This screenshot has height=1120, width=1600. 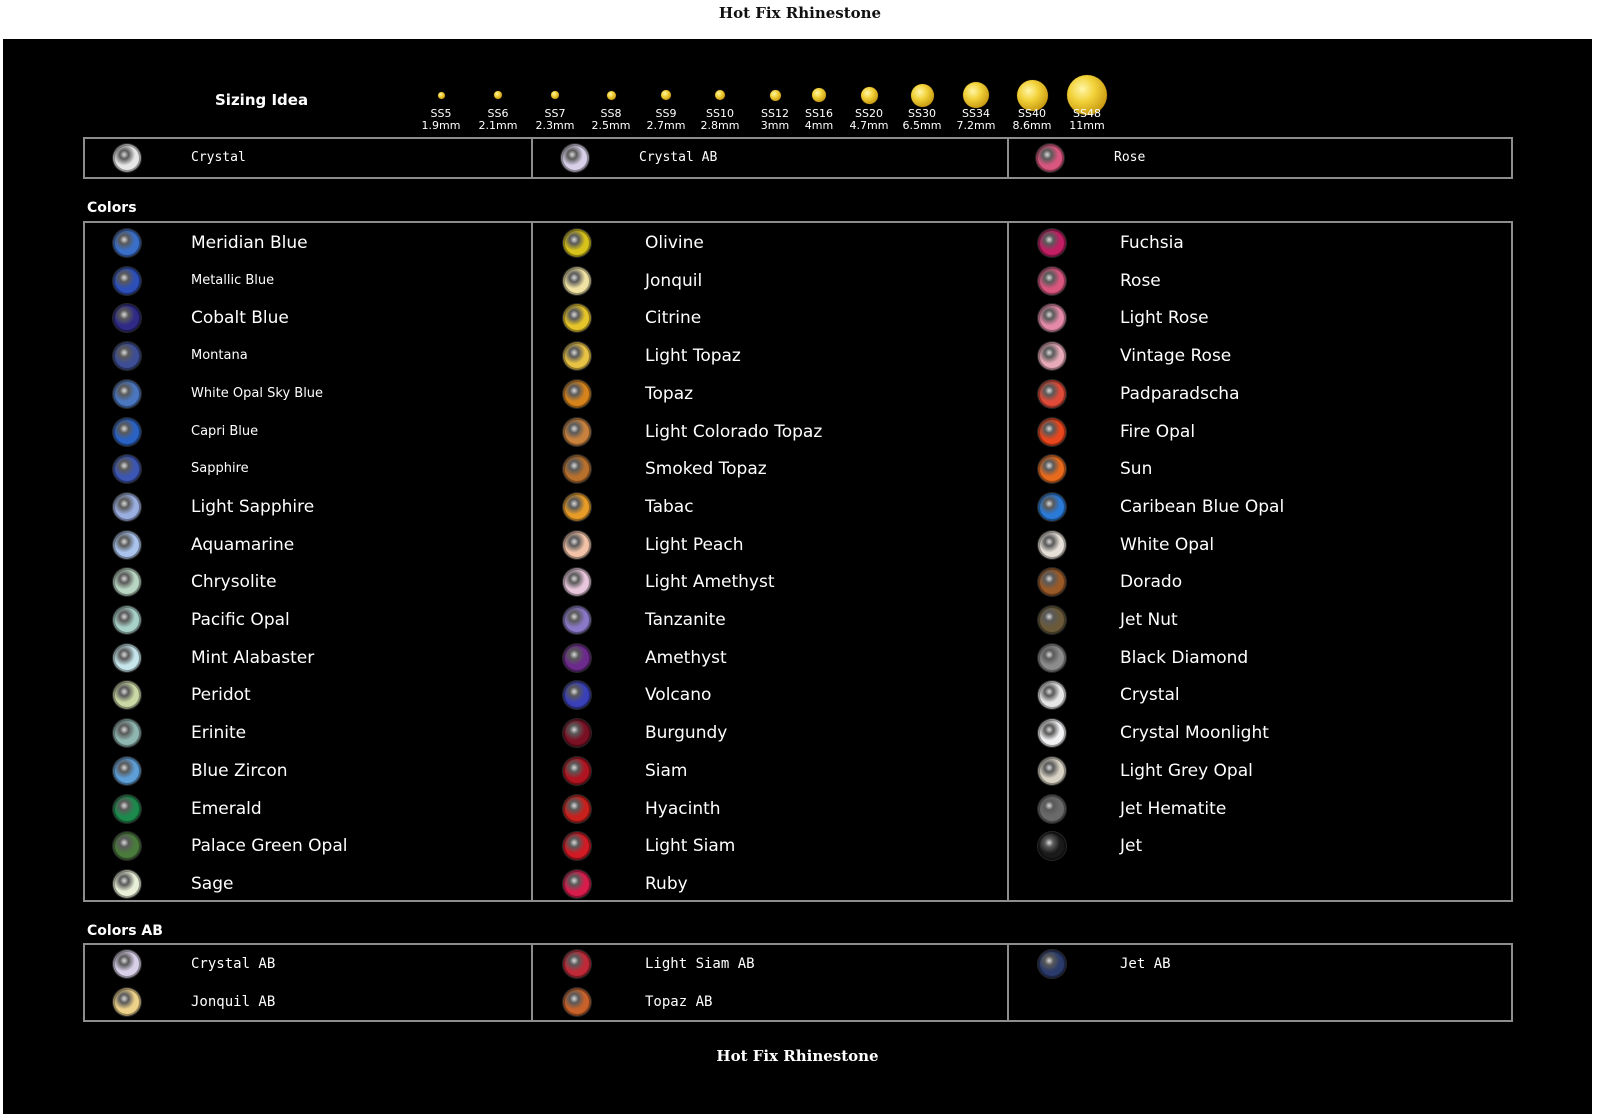 What do you see at coordinates (240, 318) in the screenshot?
I see `color-name: Cobalt Blue` at bounding box center [240, 318].